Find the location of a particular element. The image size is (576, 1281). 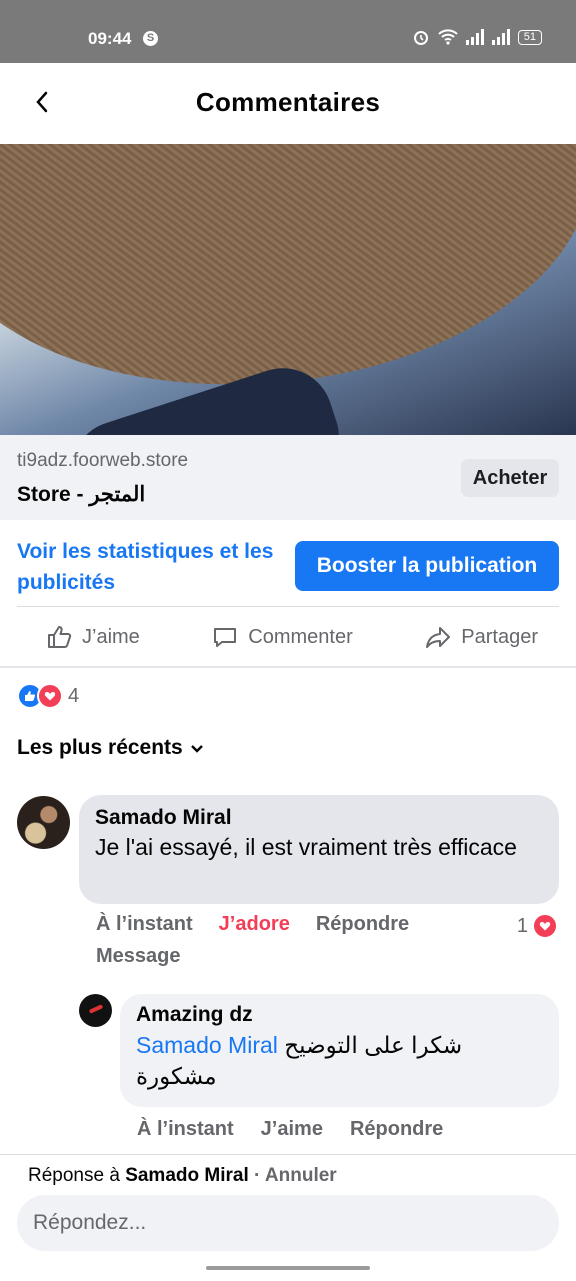

comment-button: Commenter is located at coordinates (282, 637).